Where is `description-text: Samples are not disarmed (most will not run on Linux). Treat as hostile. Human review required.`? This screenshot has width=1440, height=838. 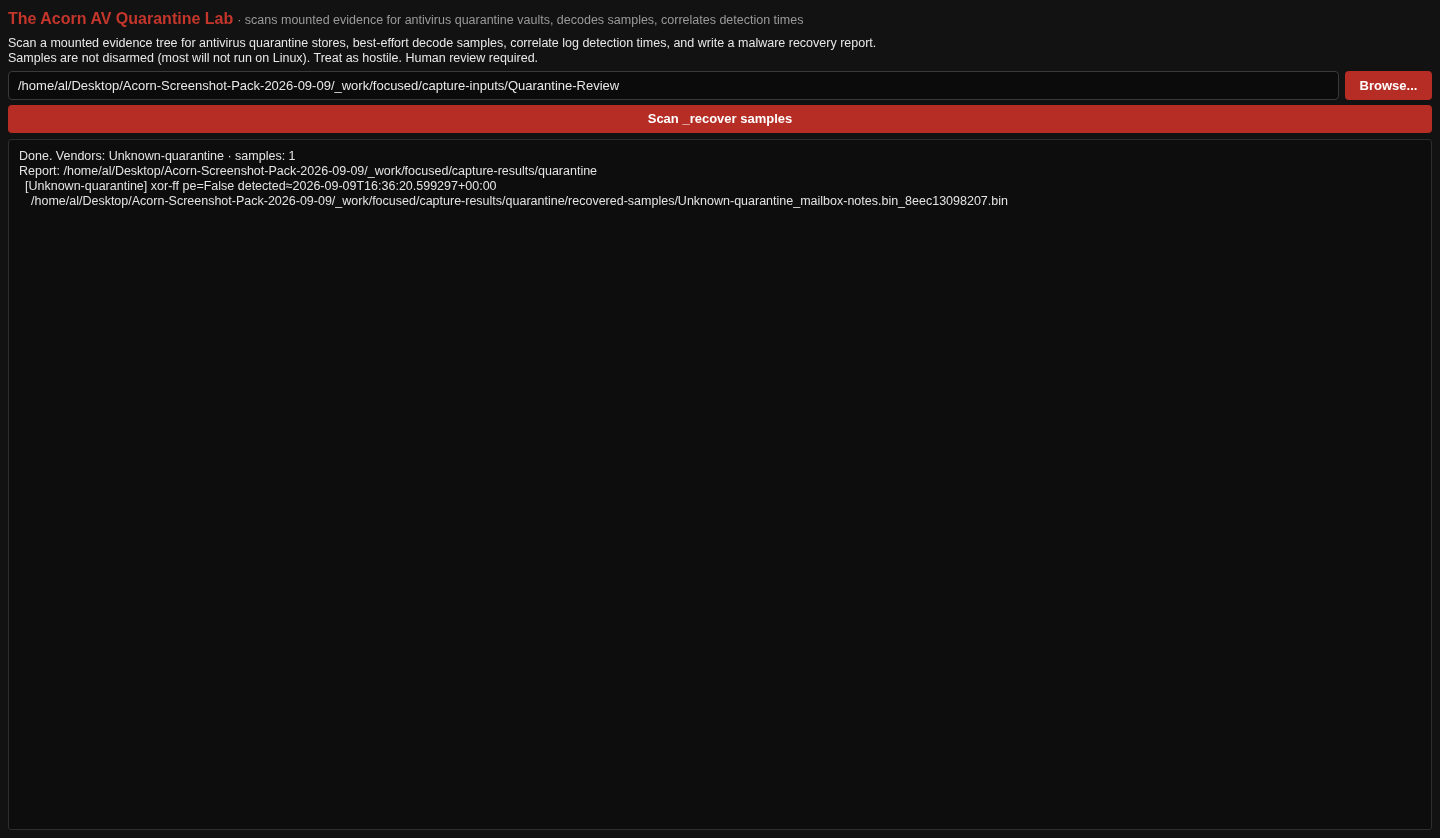
description-text: Samples are not disarmed (most will not run on Linux). Treat as hostile. Human review required. is located at coordinates (273, 58).